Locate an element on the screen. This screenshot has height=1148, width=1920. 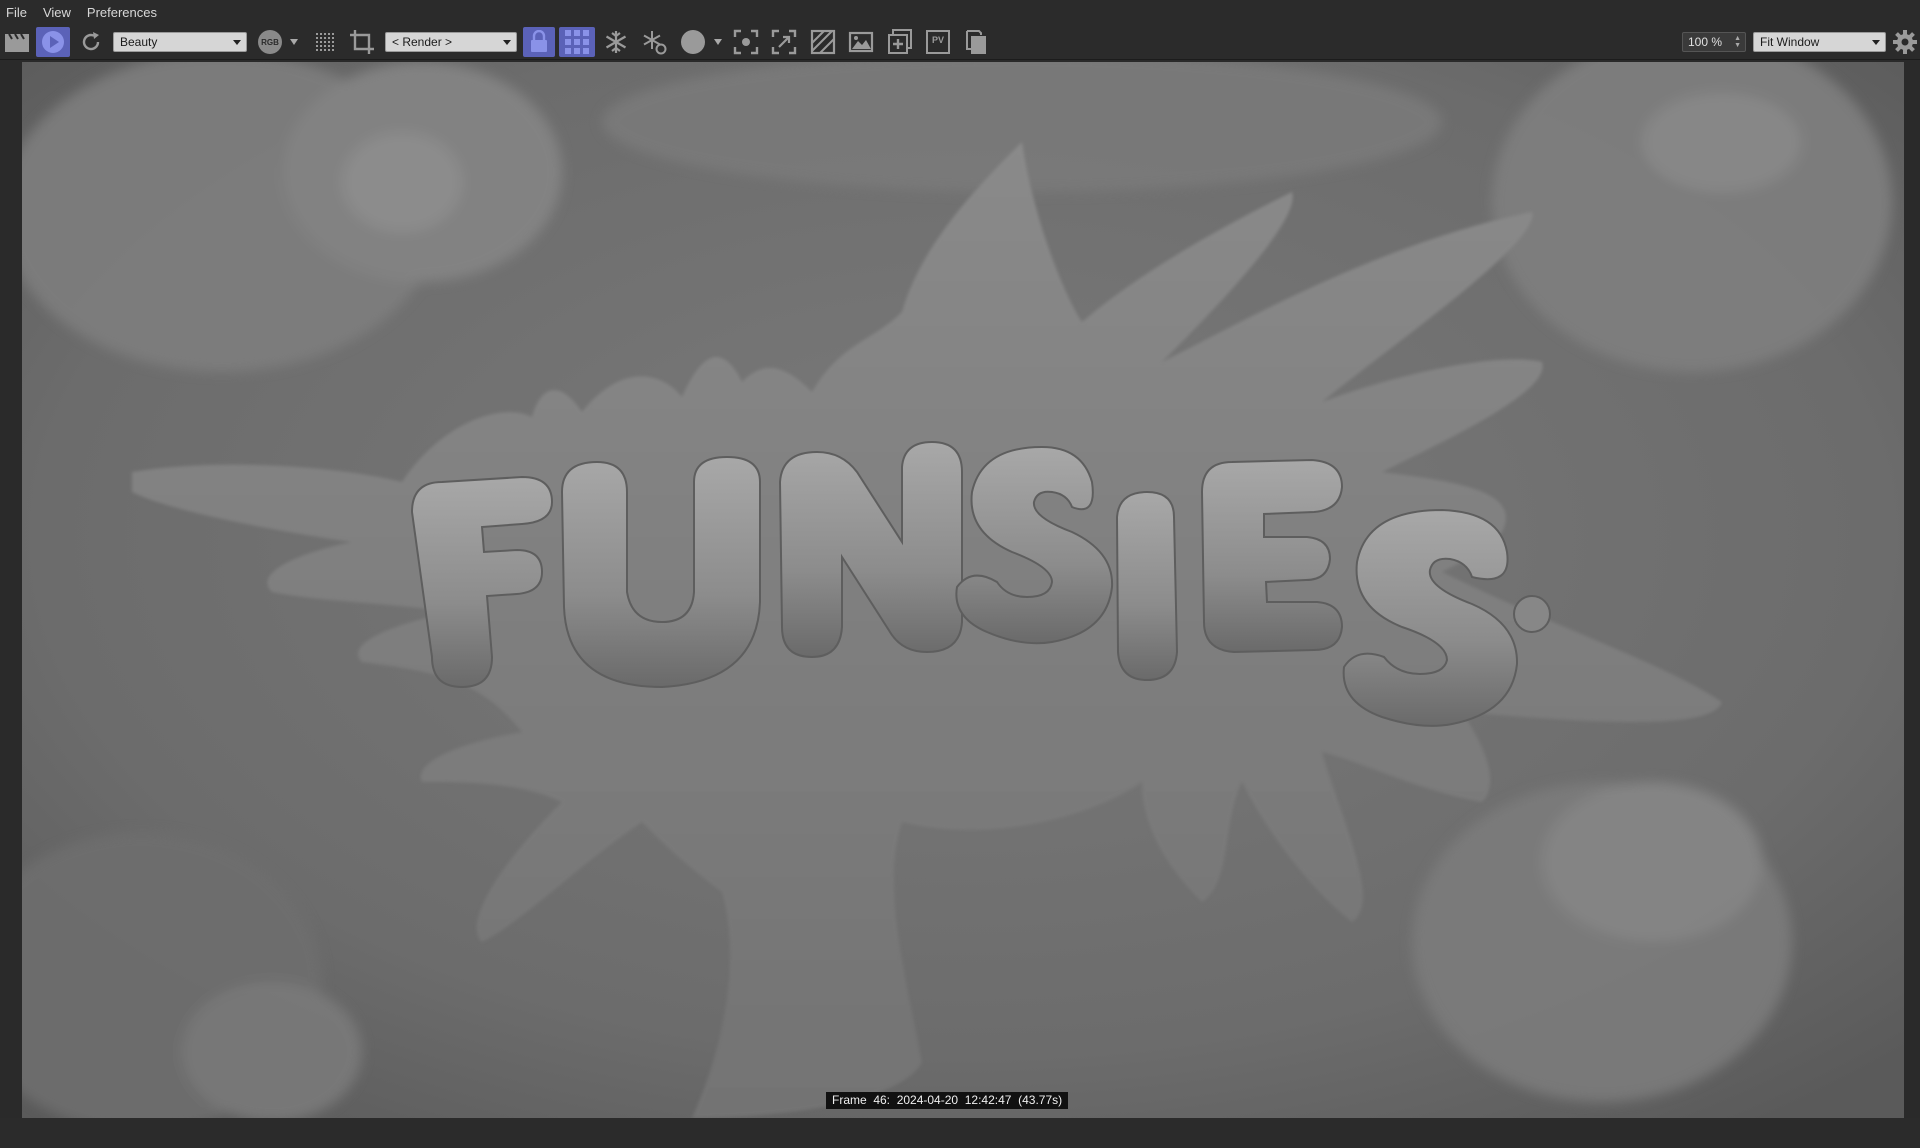
focus-icon is located at coordinates (746, 42).